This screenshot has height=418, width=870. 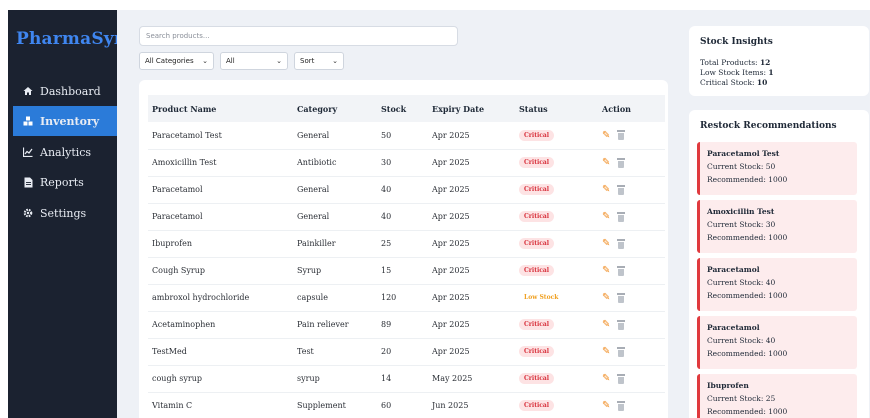 I want to click on stat-label: Total Products:, so click(x=729, y=62).